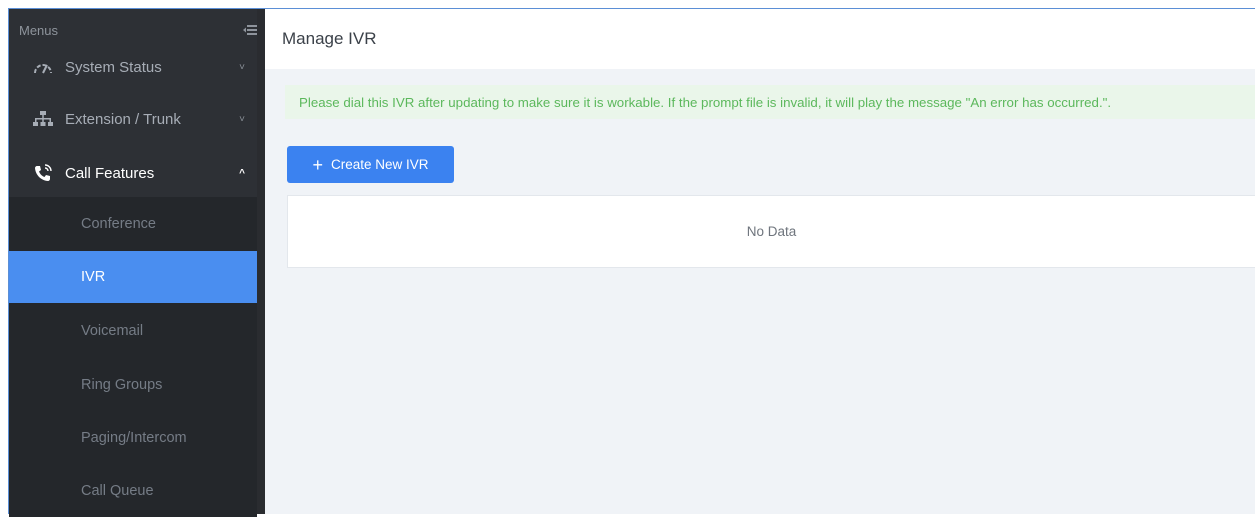 The width and height of the screenshot is (1255, 517). I want to click on ivr-table: No Data, so click(771, 231).